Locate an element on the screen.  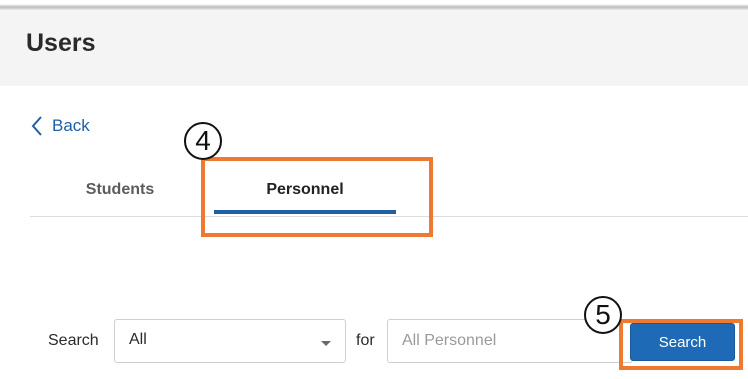
page-title: Users is located at coordinates (61, 43).